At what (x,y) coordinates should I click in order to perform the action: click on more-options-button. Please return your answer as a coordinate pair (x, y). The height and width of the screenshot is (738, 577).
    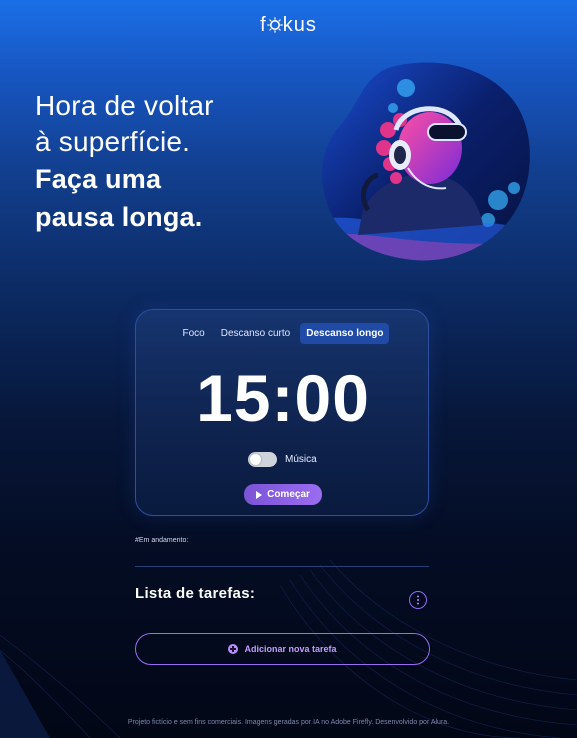
    Looking at the image, I should click on (418, 600).